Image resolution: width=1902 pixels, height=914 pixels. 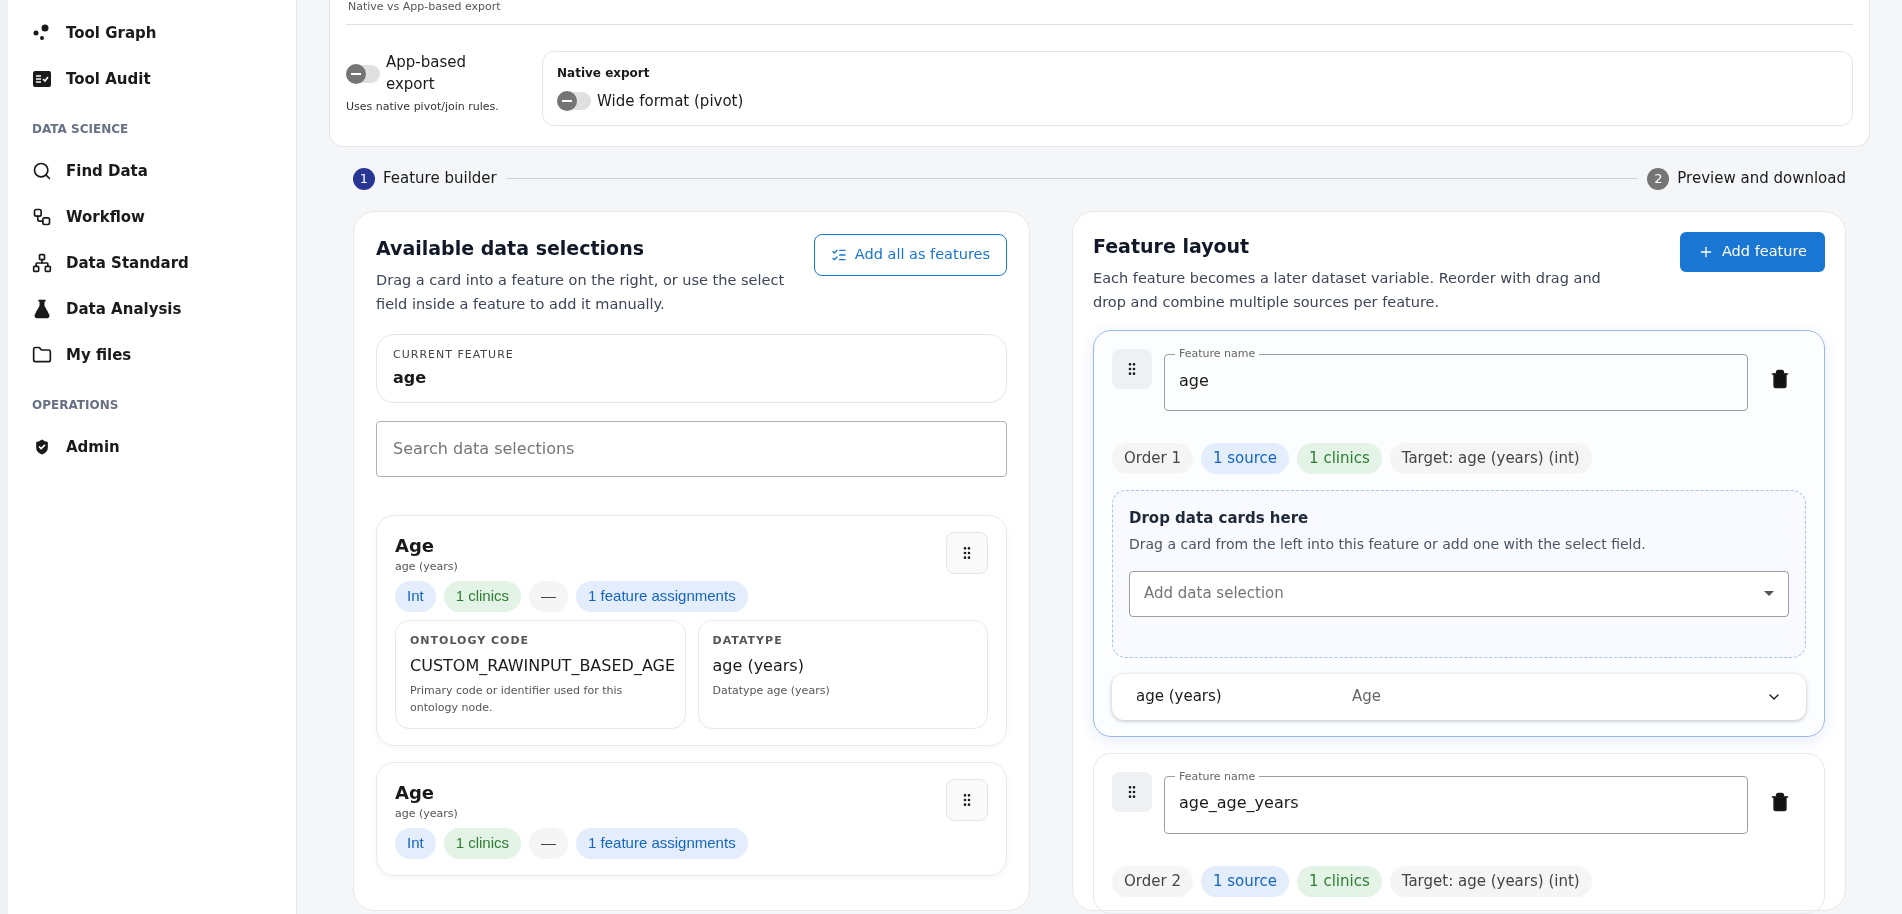 What do you see at coordinates (42, 171) in the screenshot?
I see `search-icon` at bounding box center [42, 171].